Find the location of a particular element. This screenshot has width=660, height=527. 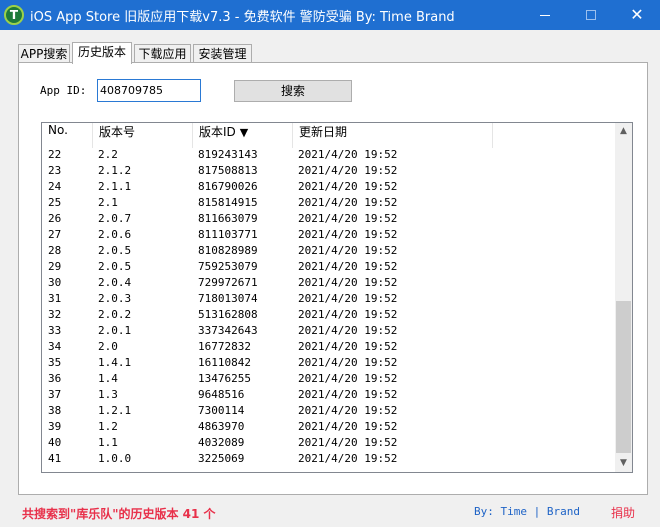

sort-descending-icon: ▼ is located at coordinates (244, 132).